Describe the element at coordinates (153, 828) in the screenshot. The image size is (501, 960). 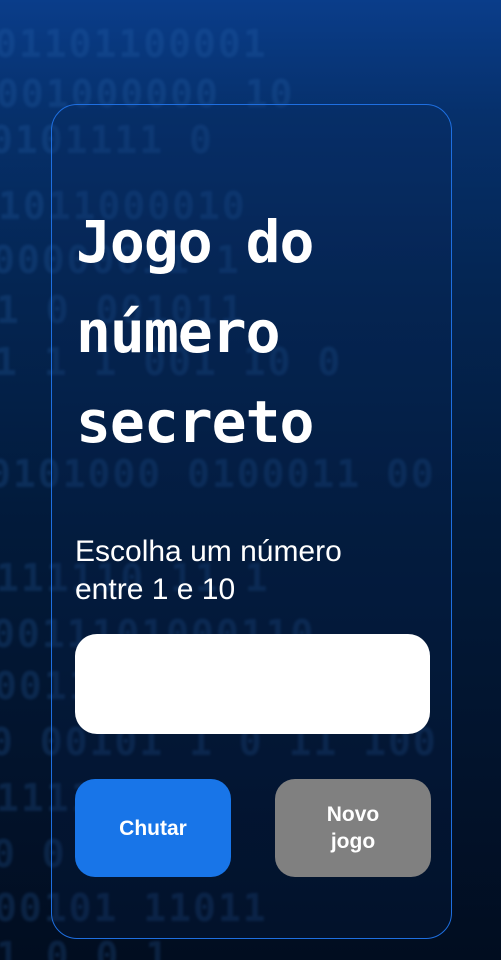
I see `guess-button: Chutar` at that location.